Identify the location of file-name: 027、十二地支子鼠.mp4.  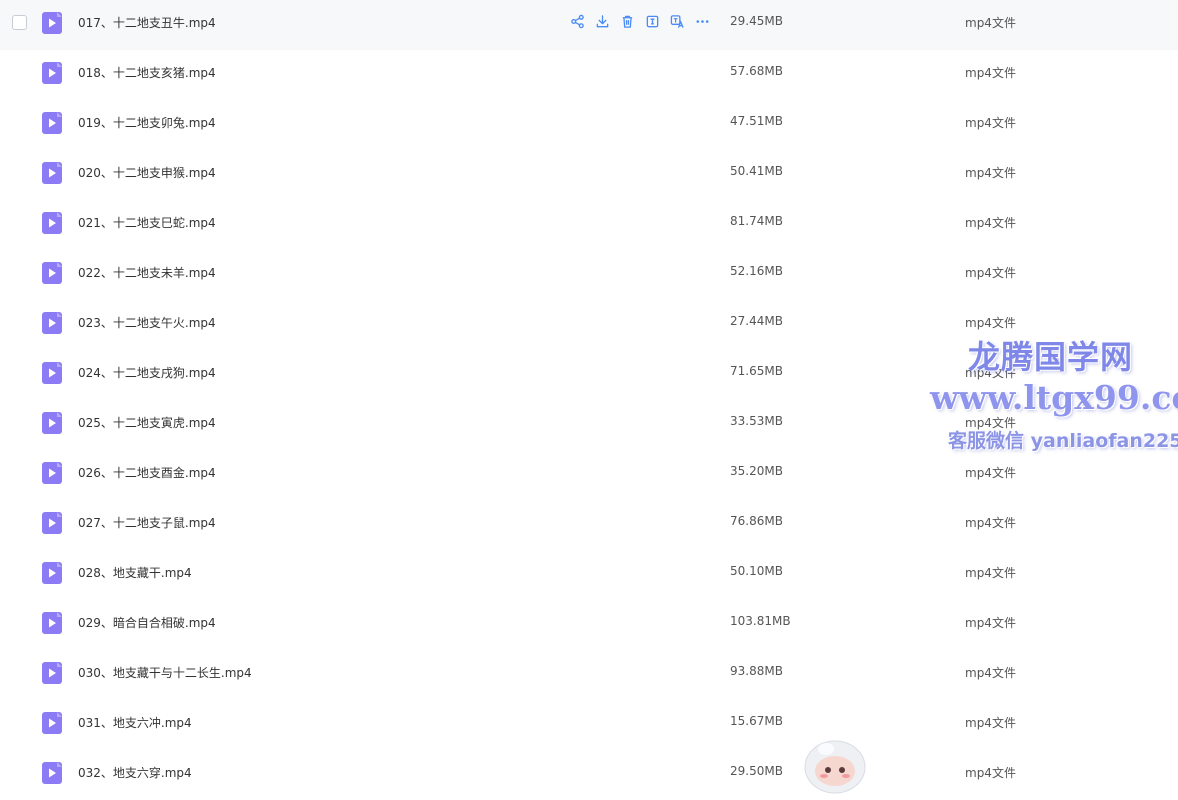
(147, 522).